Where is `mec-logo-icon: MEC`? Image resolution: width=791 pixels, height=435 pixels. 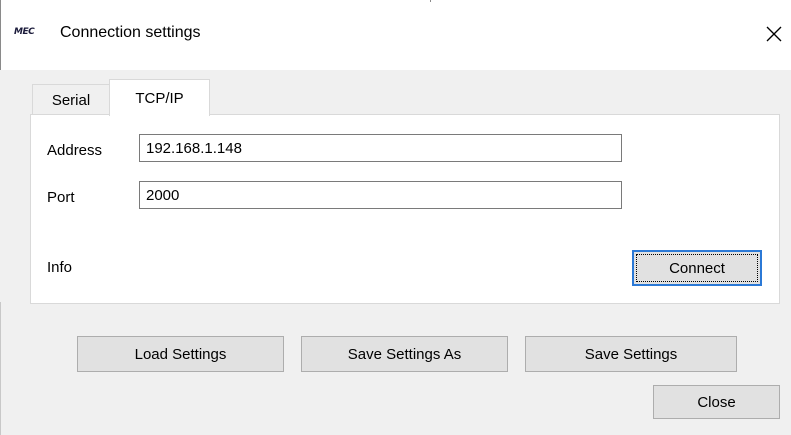
mec-logo-icon: MEC is located at coordinates (24, 32).